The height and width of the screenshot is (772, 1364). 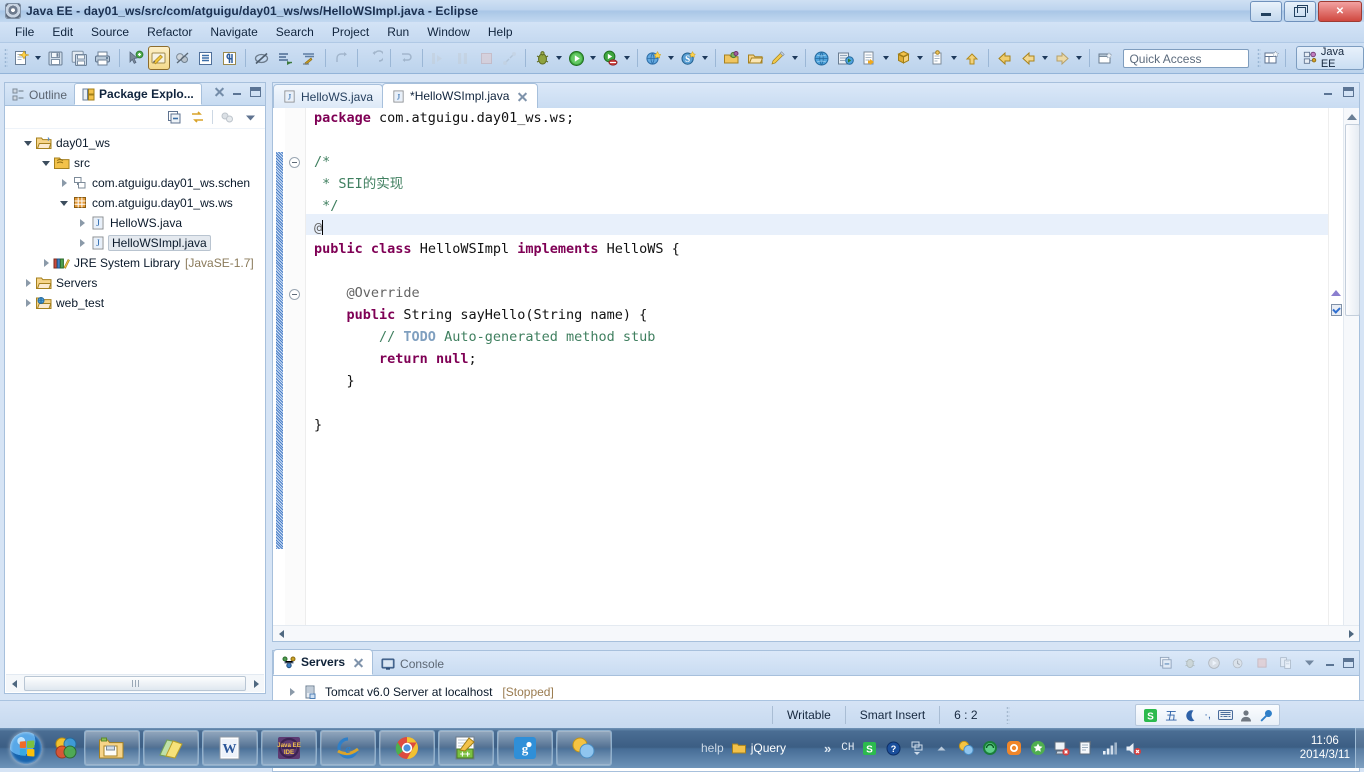 What do you see at coordinates (1336, 310) in the screenshot?
I see `todo-task-marker-icon` at bounding box center [1336, 310].